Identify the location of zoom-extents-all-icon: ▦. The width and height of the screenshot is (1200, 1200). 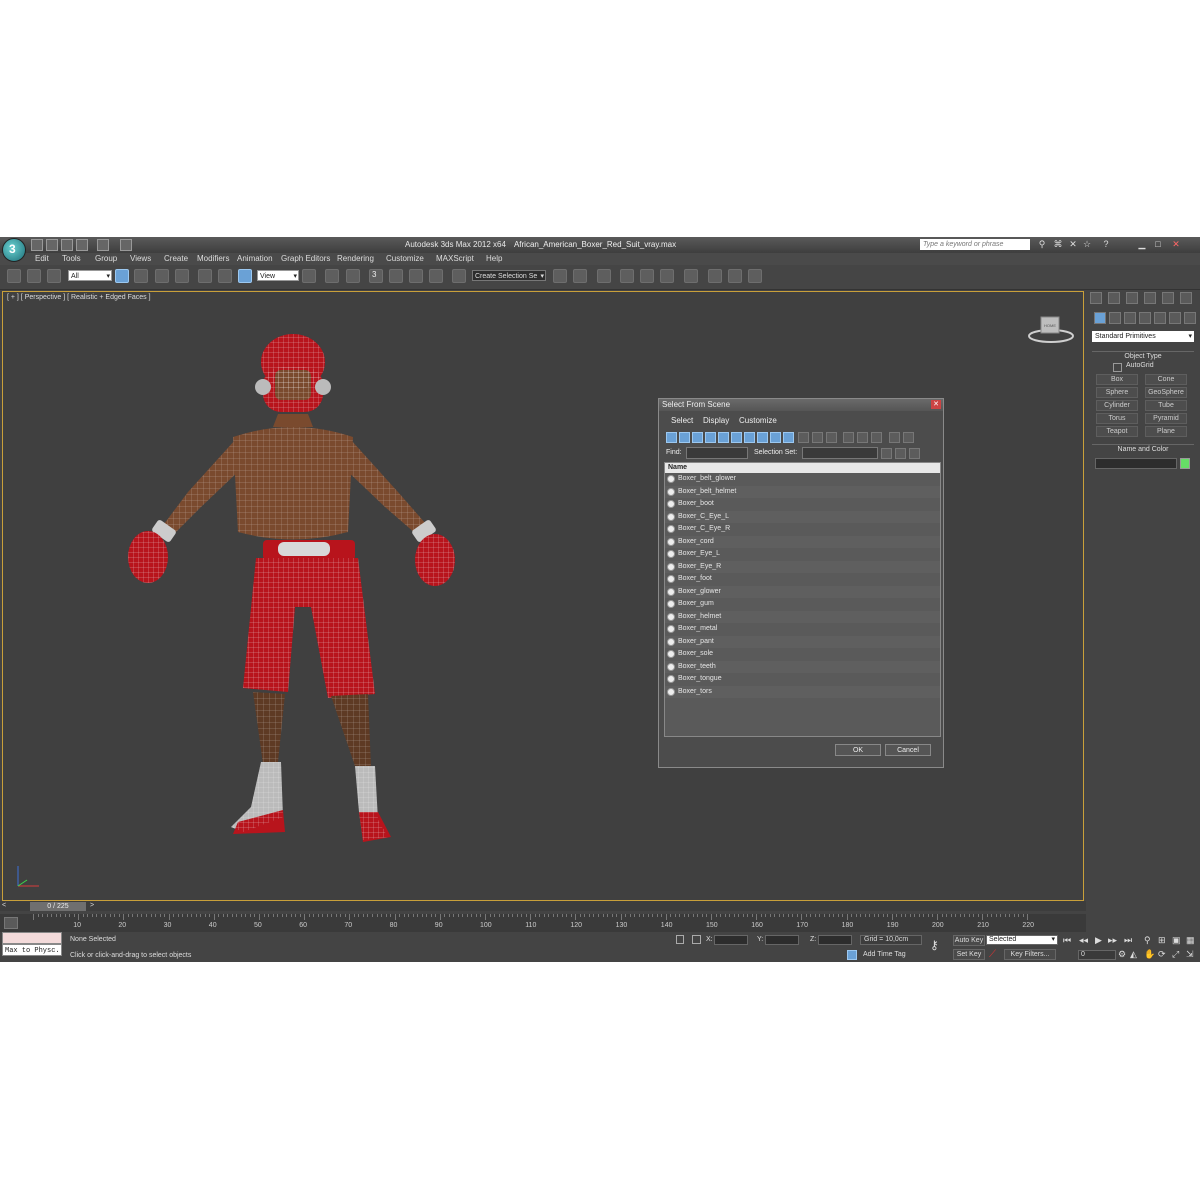
(1190, 940).